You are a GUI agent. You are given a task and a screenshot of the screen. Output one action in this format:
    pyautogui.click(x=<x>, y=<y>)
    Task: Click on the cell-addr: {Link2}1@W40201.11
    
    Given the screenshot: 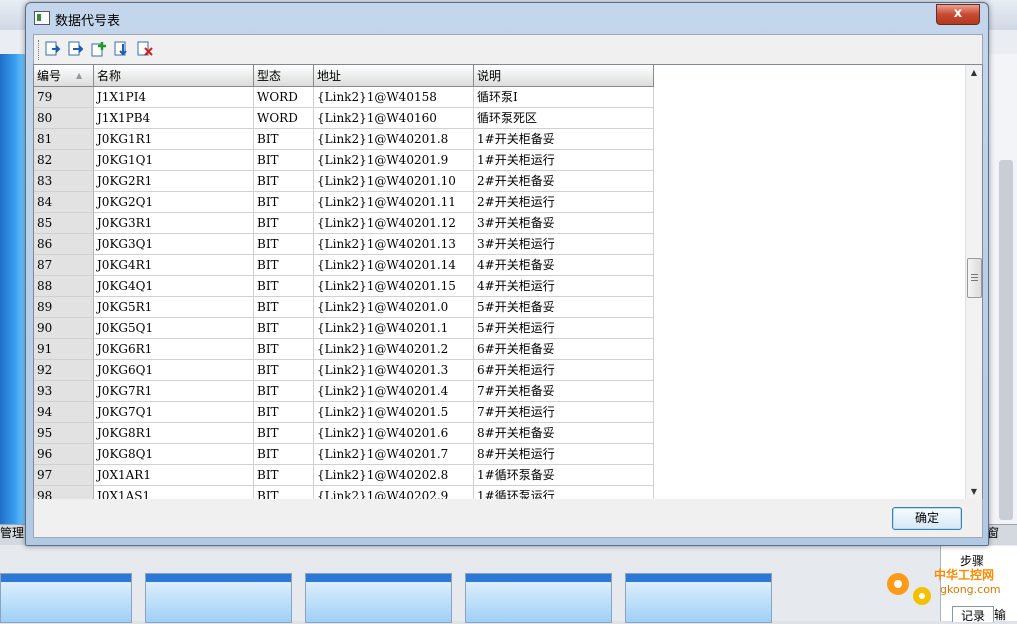 What is the action you would take?
    pyautogui.click(x=394, y=202)
    